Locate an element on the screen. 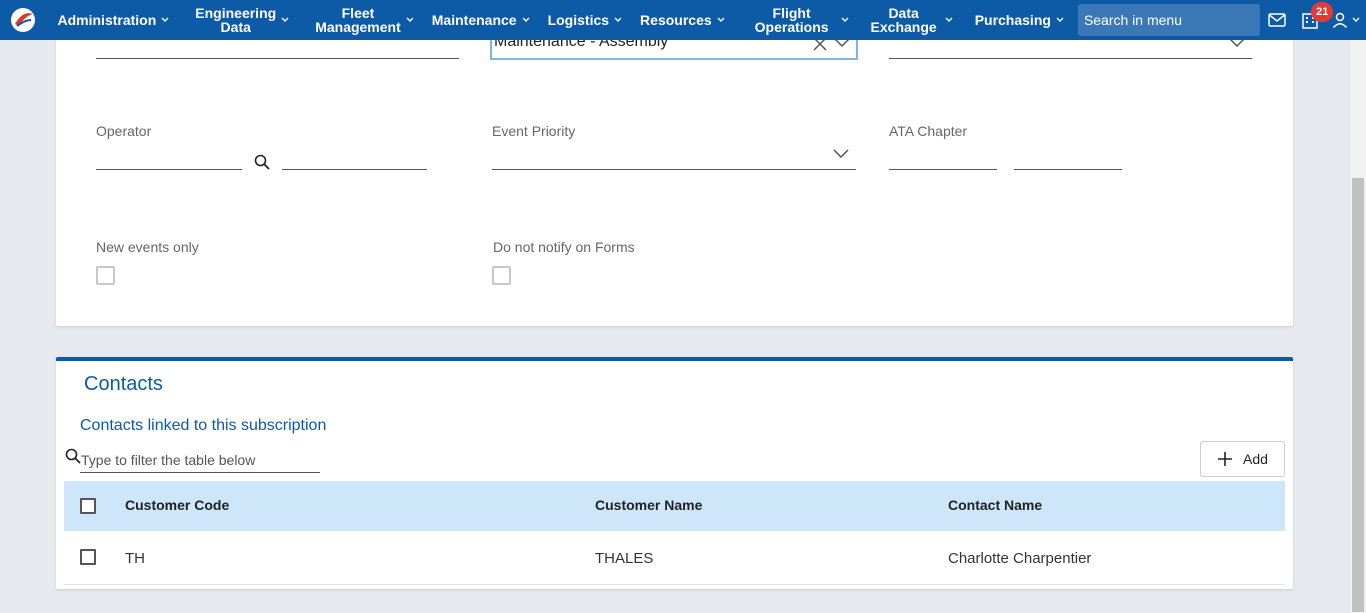 This screenshot has width=1366, height=613. nav-label: Engineering Data is located at coordinates (236, 20).